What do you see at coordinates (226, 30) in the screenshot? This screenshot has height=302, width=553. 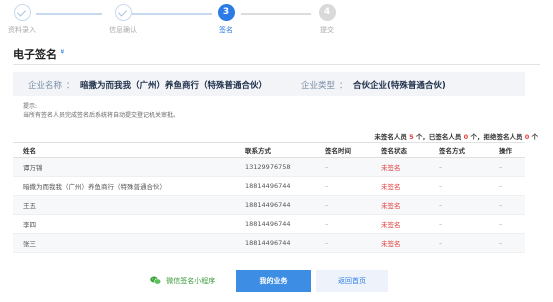 I see `step-label: 签名` at bounding box center [226, 30].